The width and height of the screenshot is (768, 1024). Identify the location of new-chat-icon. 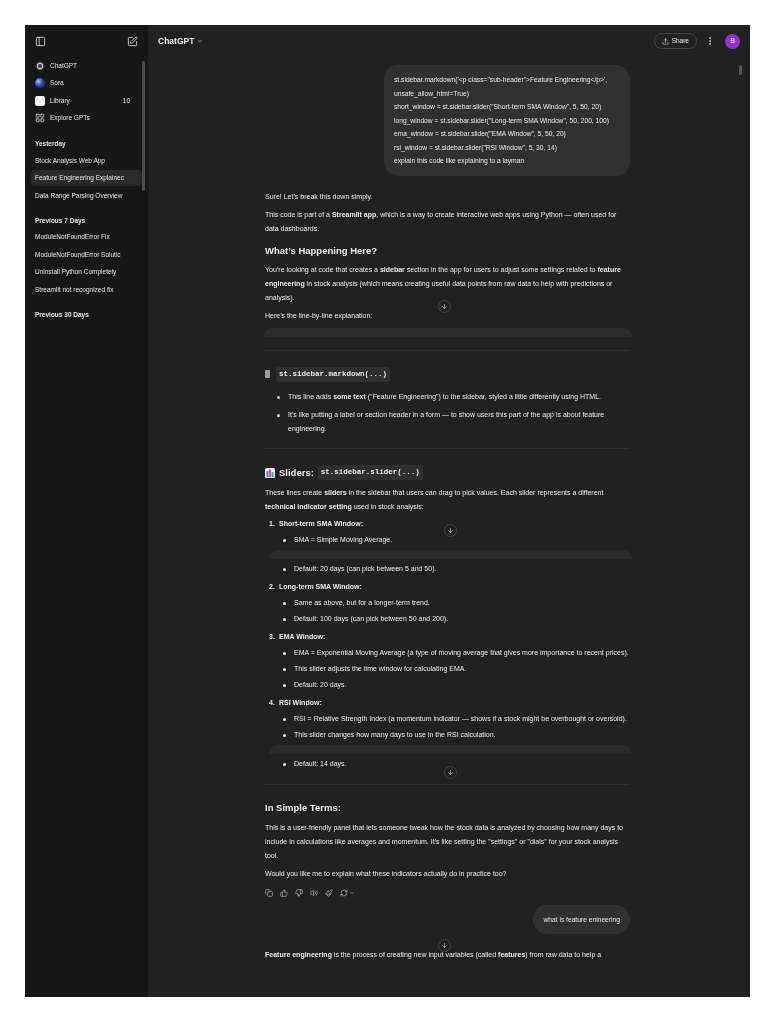
(132, 41).